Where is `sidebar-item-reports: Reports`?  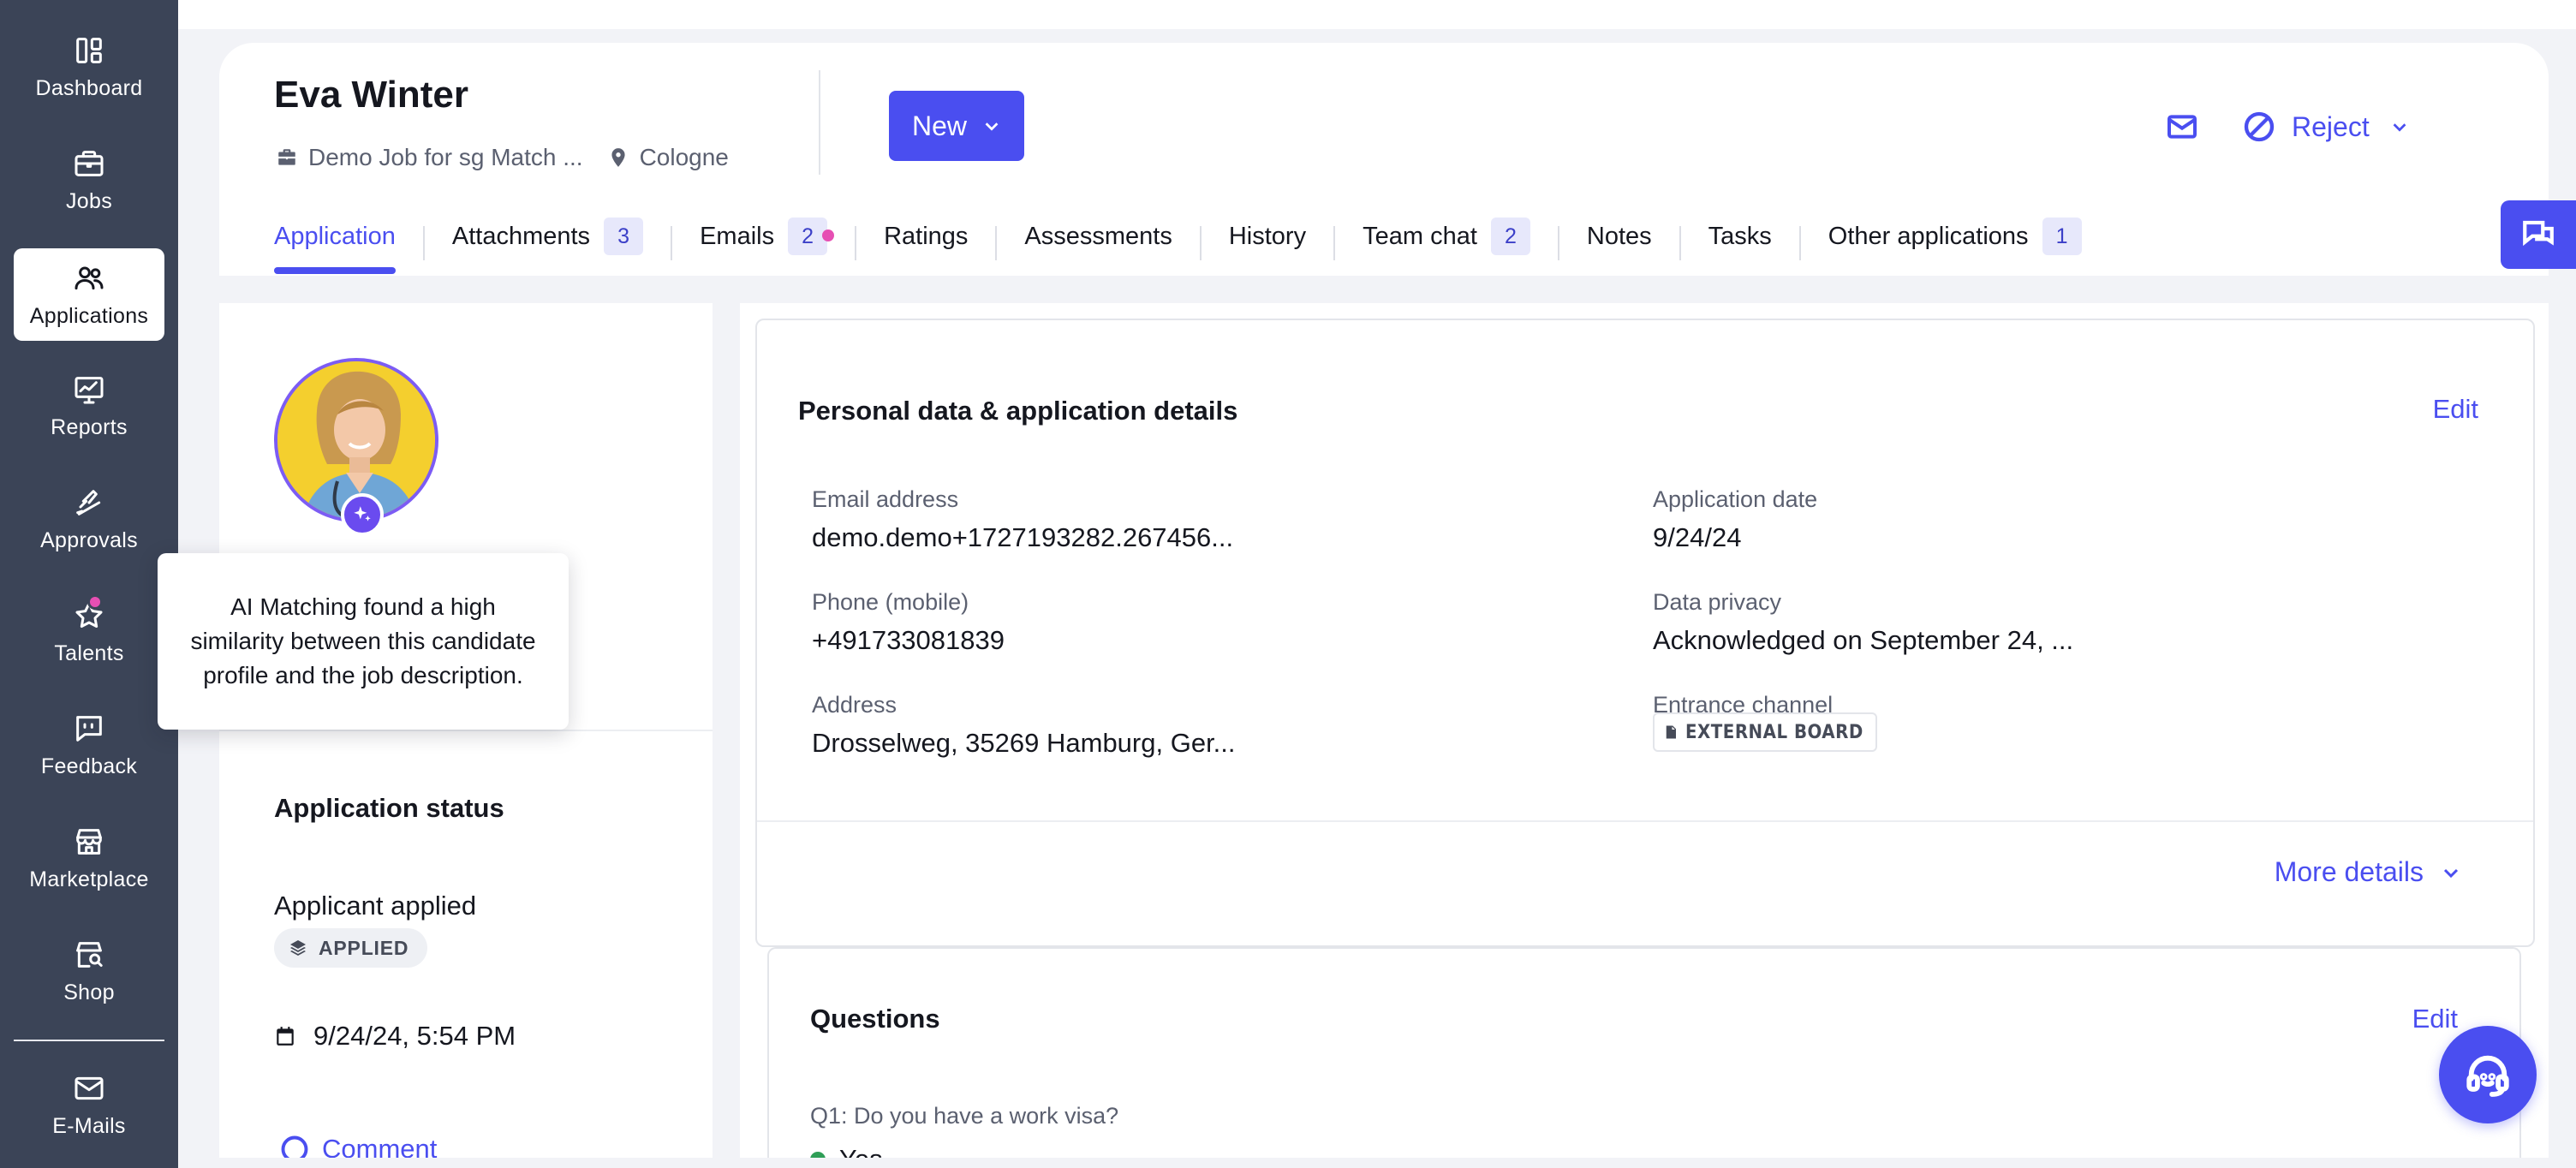
sidebar-item-reports: Reports is located at coordinates (89, 406).